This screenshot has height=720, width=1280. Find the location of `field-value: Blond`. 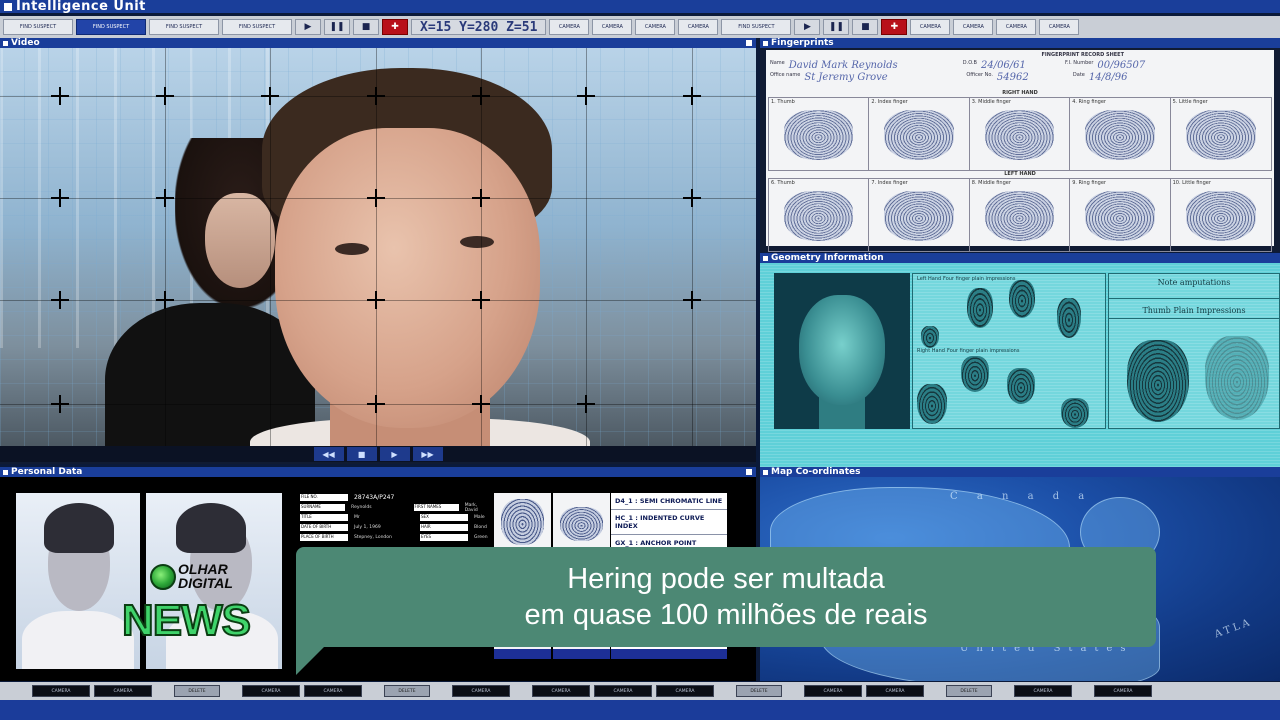

field-value: Blond is located at coordinates (480, 527).